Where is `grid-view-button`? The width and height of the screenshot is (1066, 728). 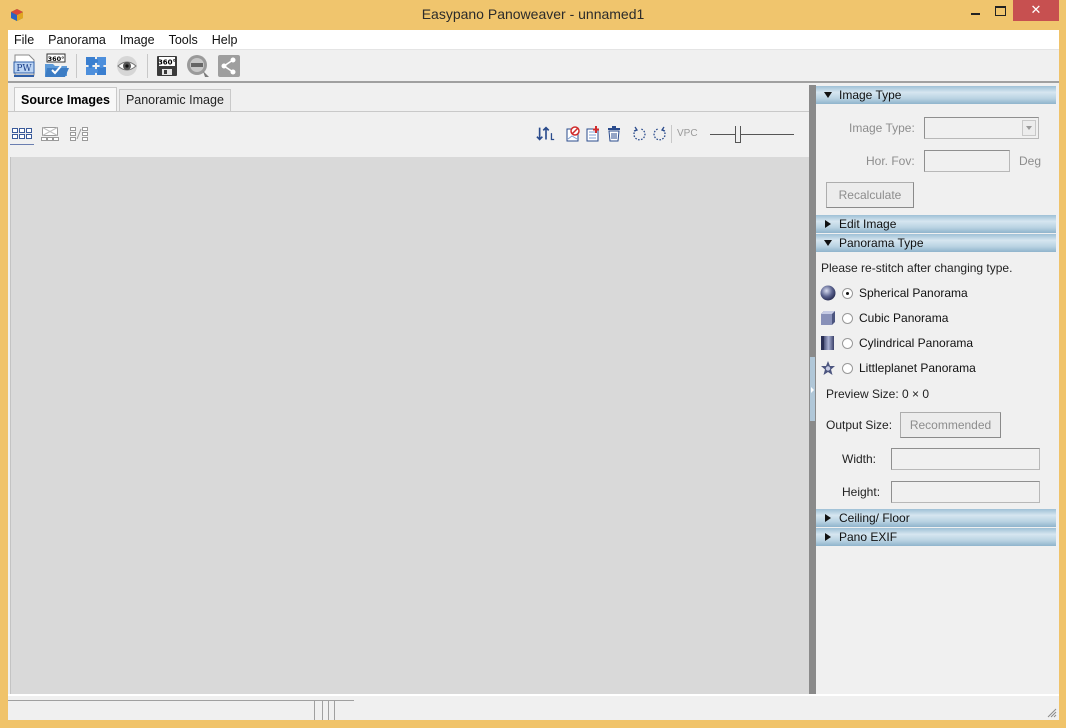
grid-view-button is located at coordinates (22, 134).